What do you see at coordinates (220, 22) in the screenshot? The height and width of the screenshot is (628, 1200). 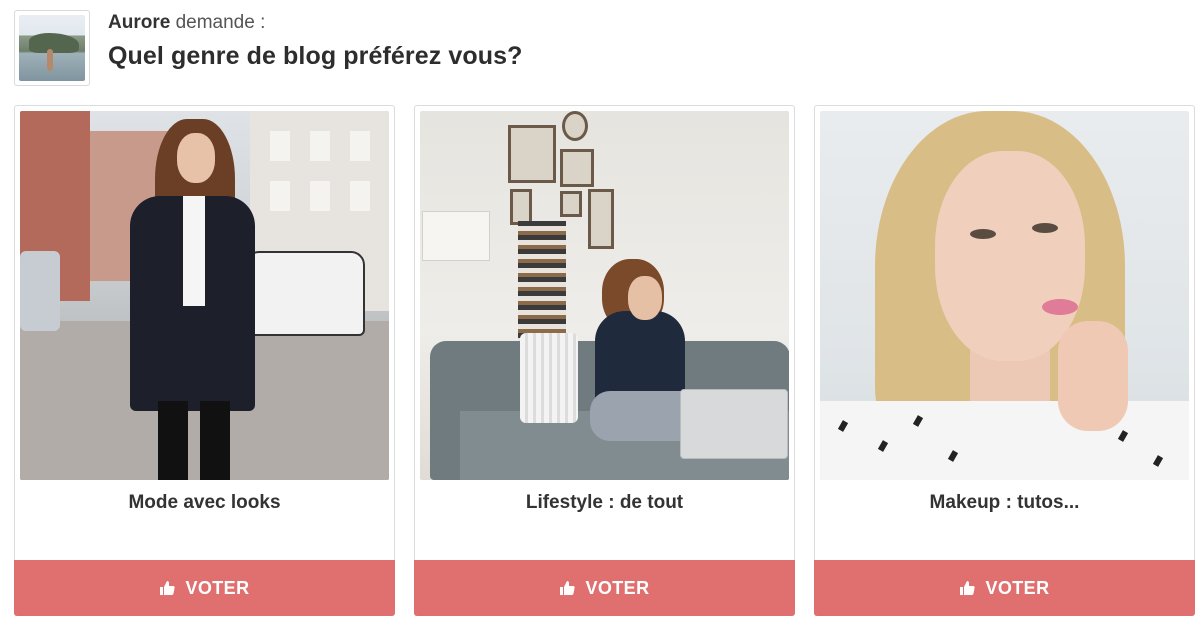 I see `asker-verb: demande :` at bounding box center [220, 22].